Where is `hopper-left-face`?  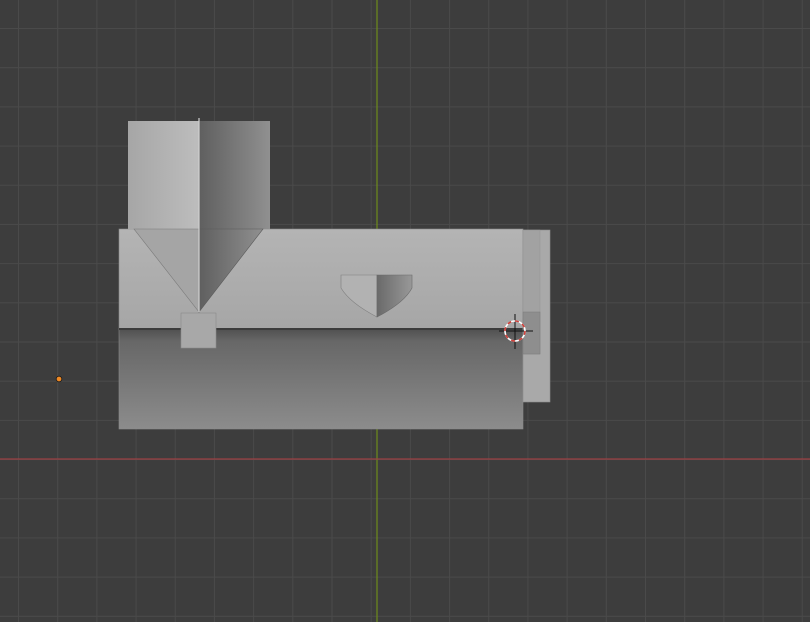 hopper-left-face is located at coordinates (163, 175).